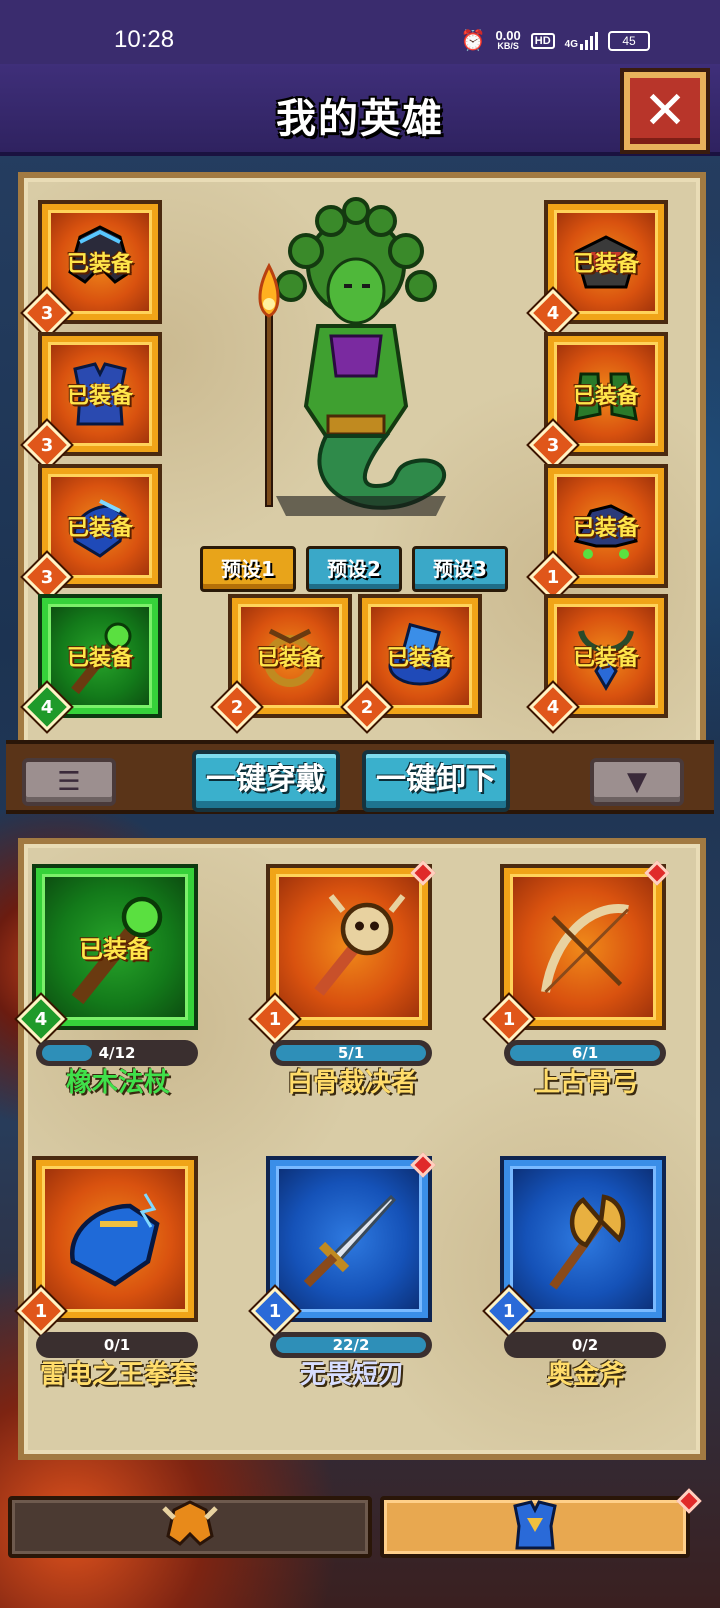 The image size is (720, 1608). I want to click on net-speed-unit: KB/S, so click(508, 45).